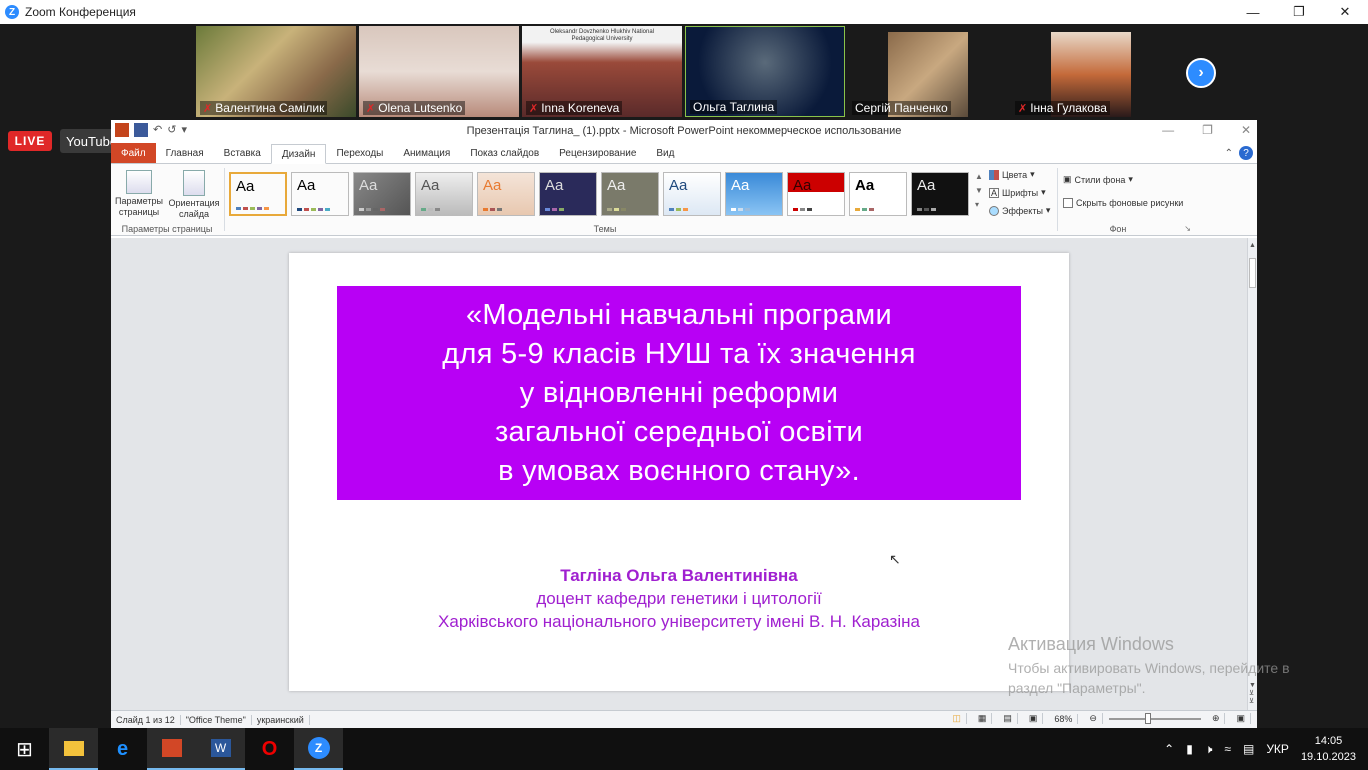  Describe the element at coordinates (1345, 12) in the screenshot. I see `close-icon: ✕` at that location.